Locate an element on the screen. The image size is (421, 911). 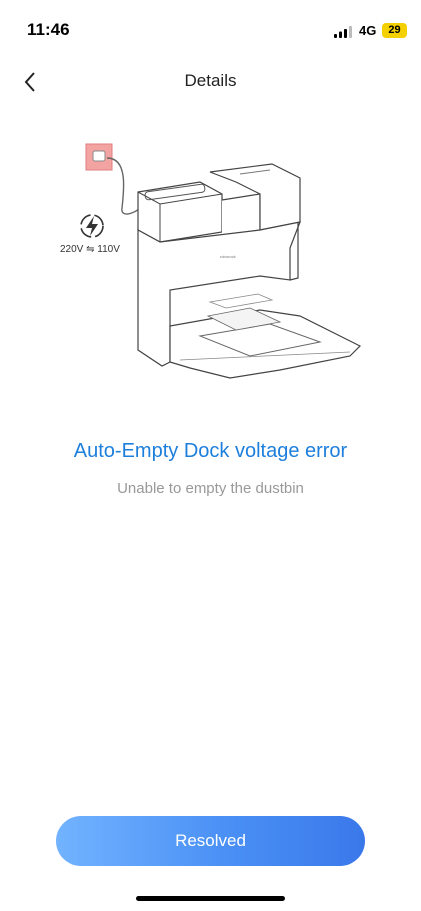
header: Details is located at coordinates (210, 82).